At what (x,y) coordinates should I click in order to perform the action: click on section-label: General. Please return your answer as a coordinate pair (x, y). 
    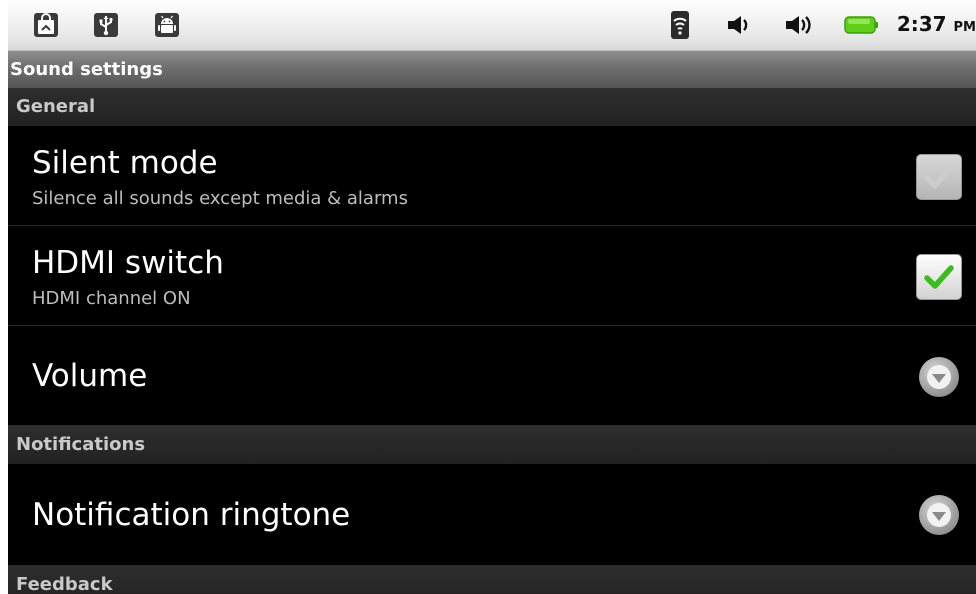
    Looking at the image, I should click on (56, 106).